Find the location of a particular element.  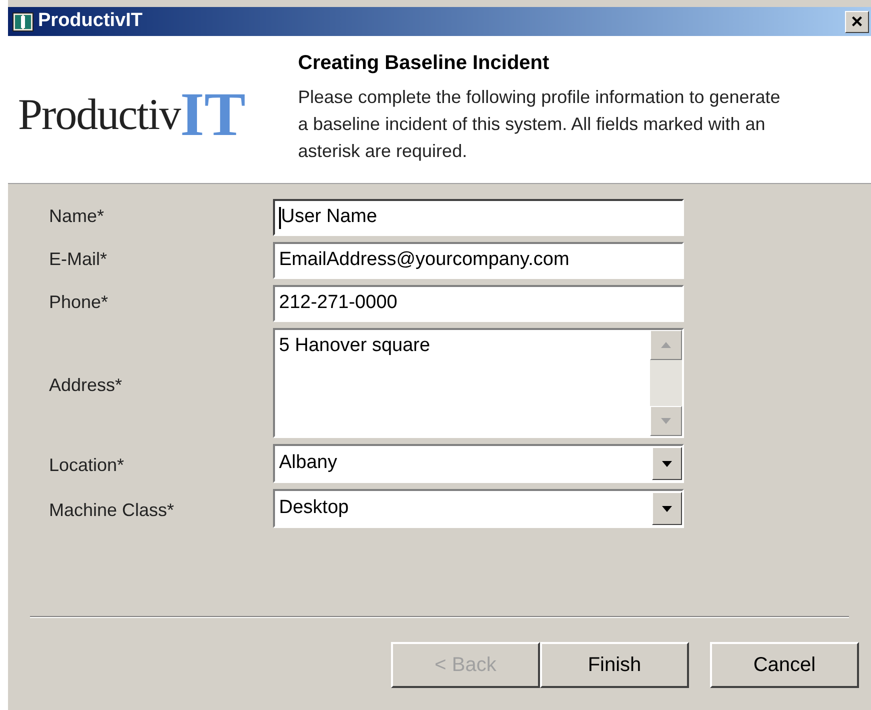

address-field: 5 Hanover square is located at coordinates (478, 383).